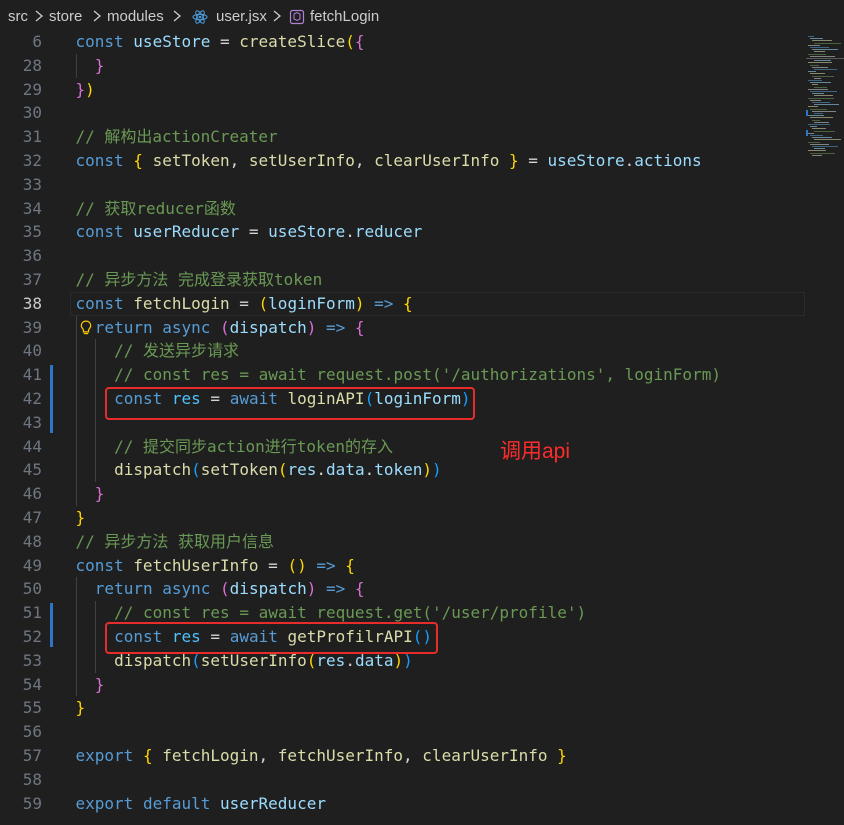 The width and height of the screenshot is (844, 825). What do you see at coordinates (403, 566) in the screenshot?
I see `code-line: 49 const fetchUserInfo = () => {` at bounding box center [403, 566].